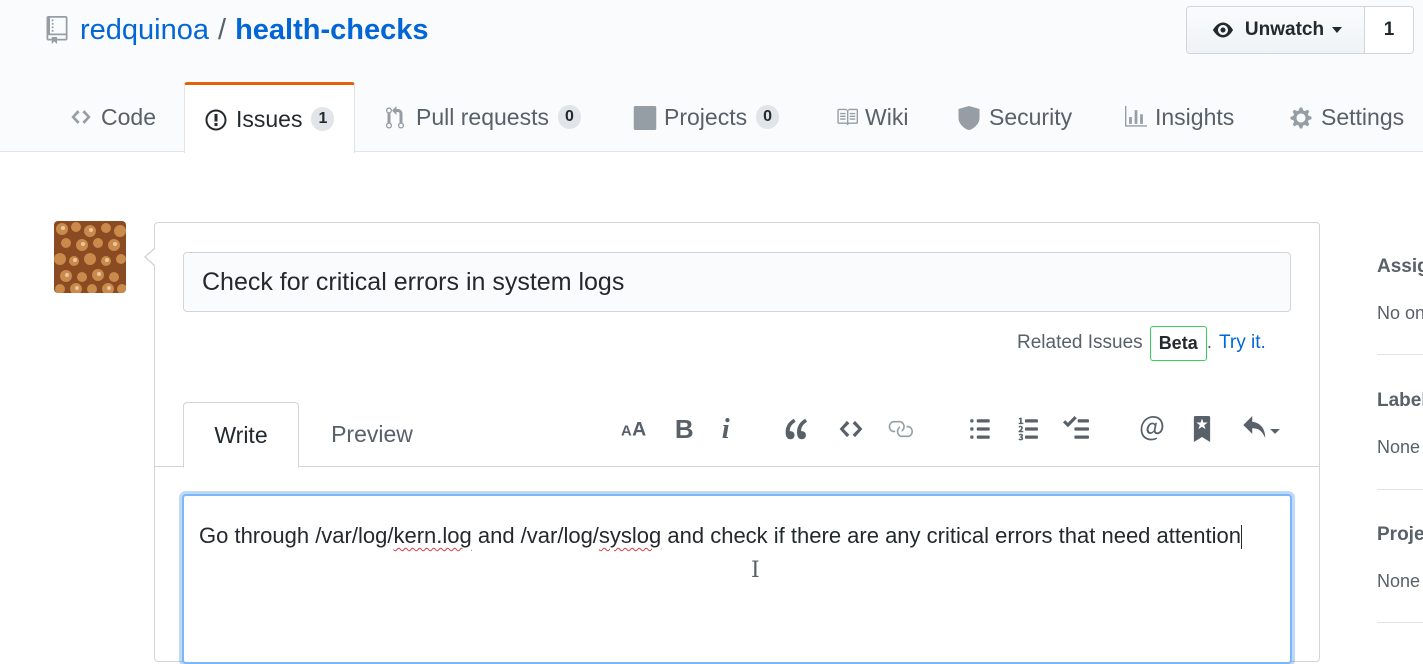 The image size is (1423, 664). I want to click on related-issues-label: Related Issues, so click(1080, 342).